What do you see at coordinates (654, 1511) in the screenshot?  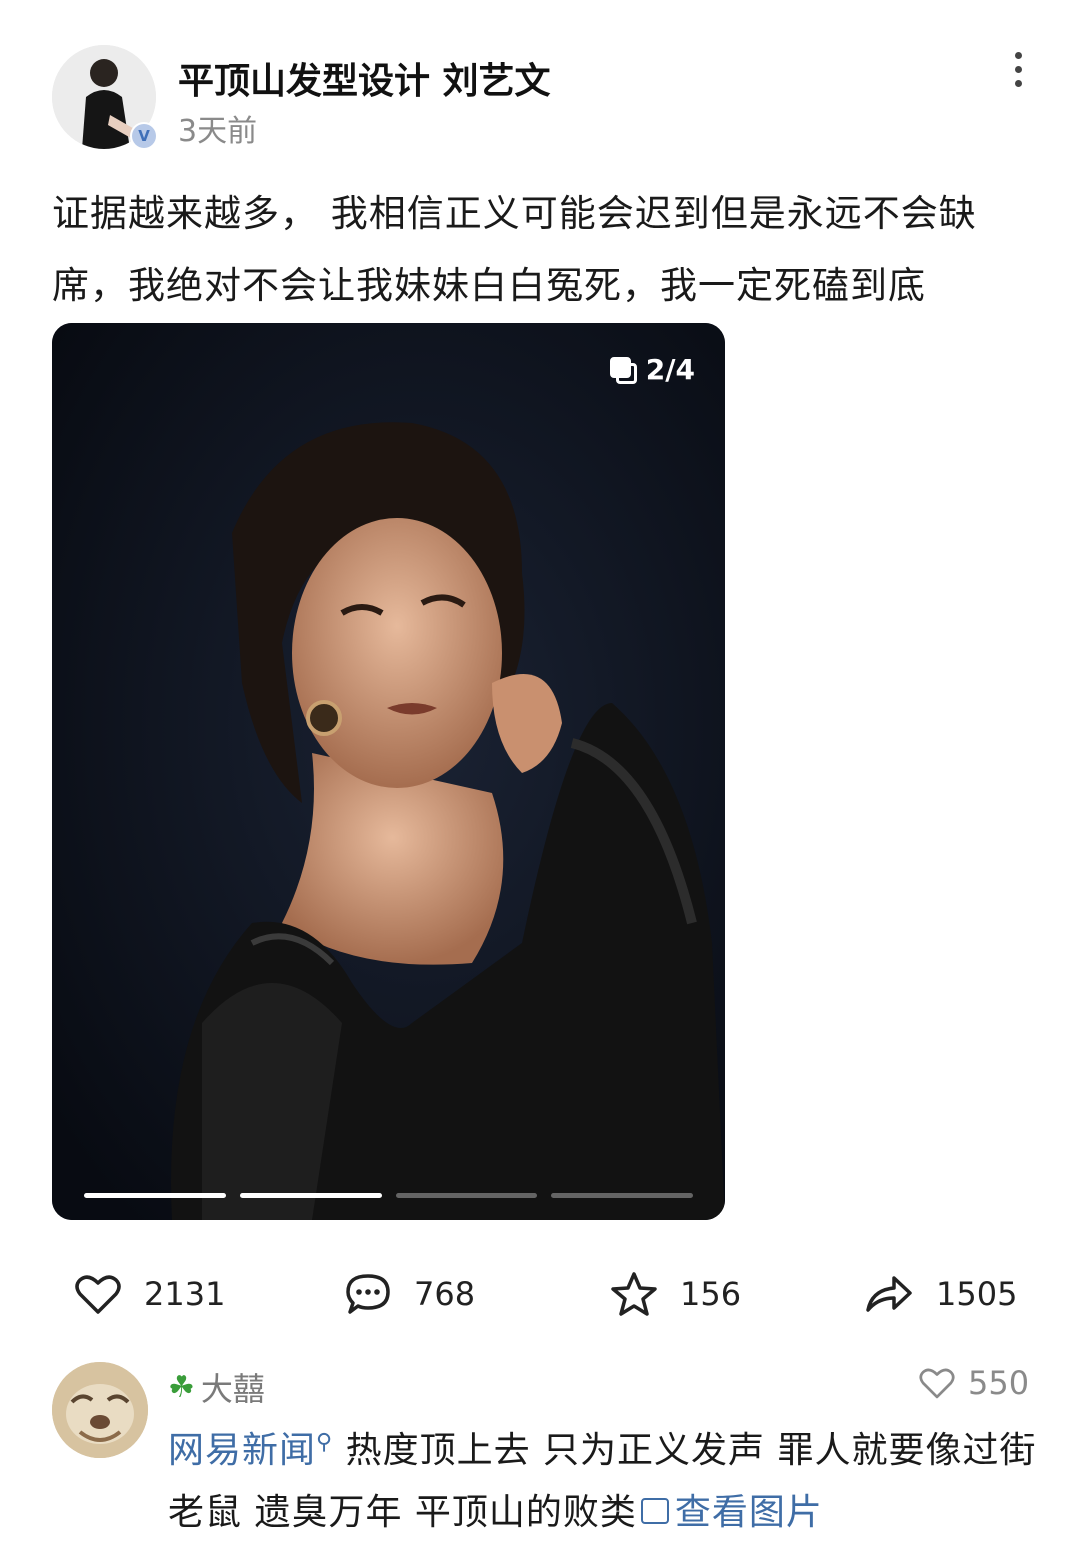 I see `image-icon` at bounding box center [654, 1511].